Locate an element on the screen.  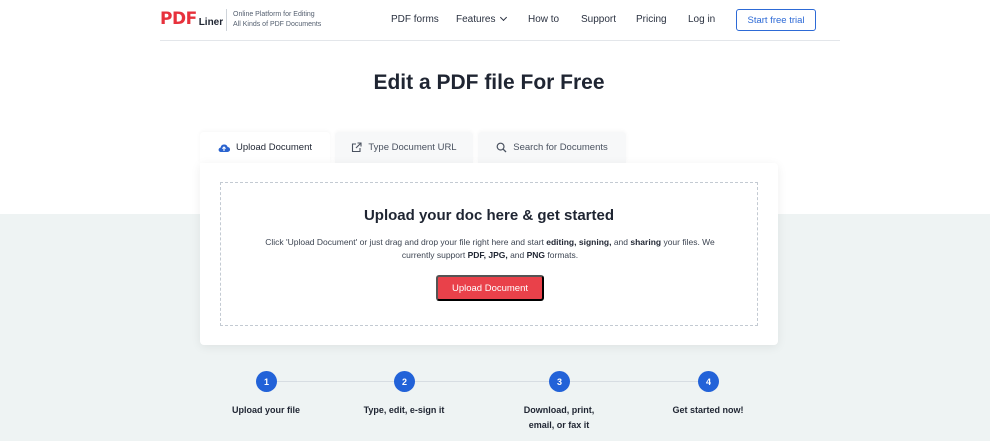
step-4-label: Get started now! is located at coordinates (708, 410).